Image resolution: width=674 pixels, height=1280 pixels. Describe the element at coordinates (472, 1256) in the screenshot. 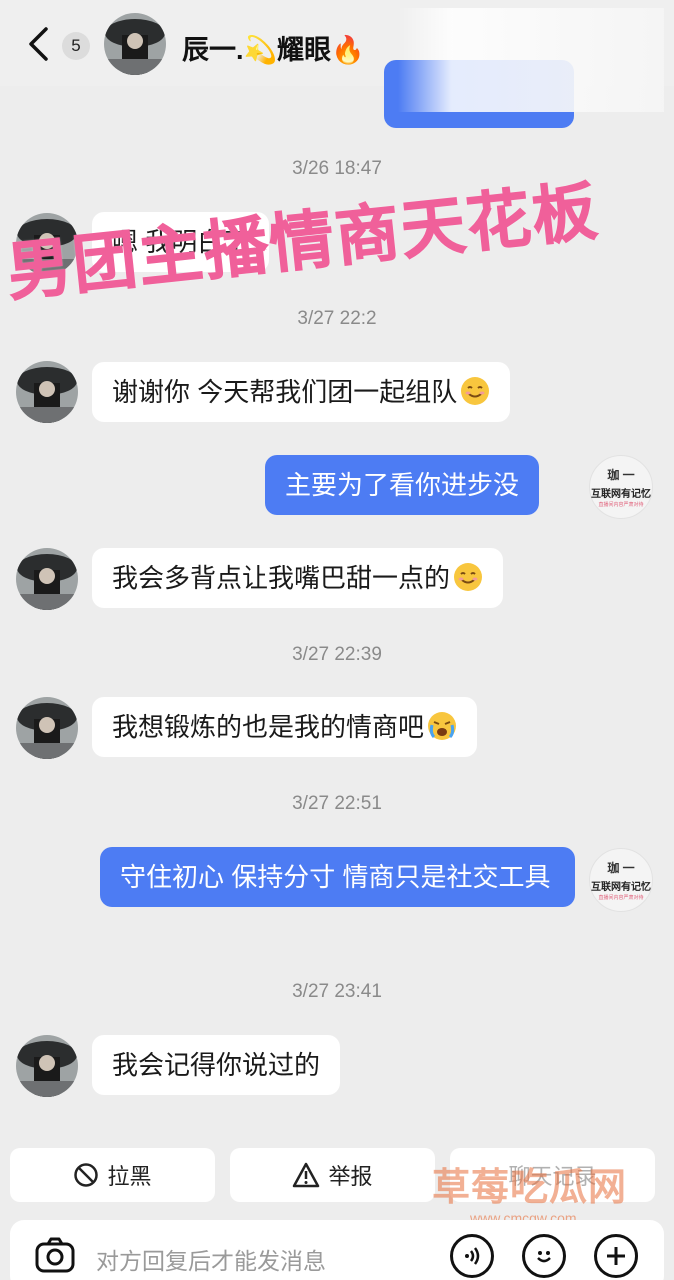

I see `voice-icon` at that location.